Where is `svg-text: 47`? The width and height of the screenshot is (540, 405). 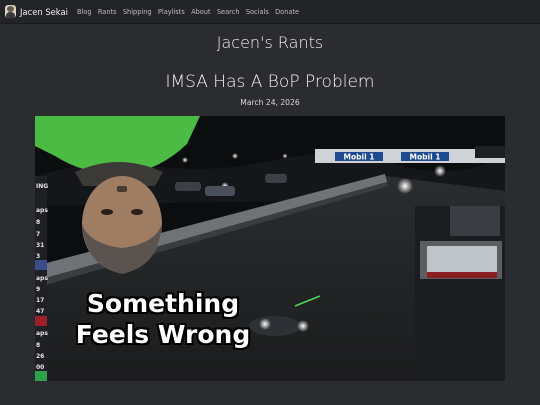 svg-text: 47 is located at coordinates (40, 311).